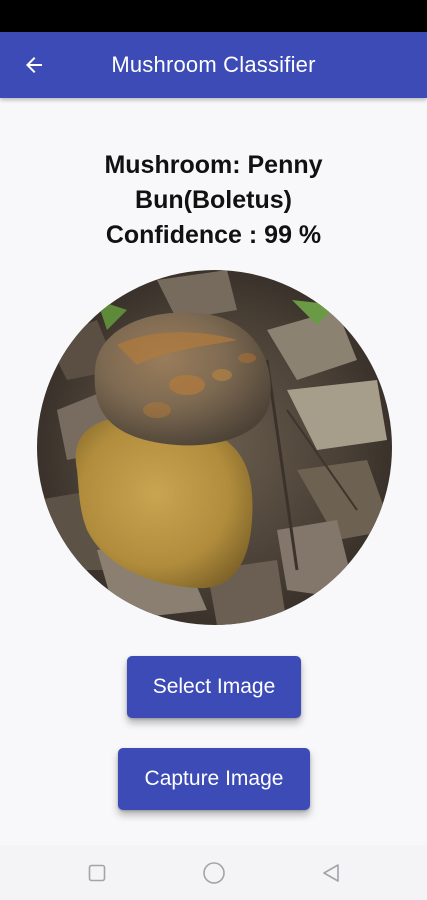 Image resolution: width=427 pixels, height=900 pixels. I want to click on result-species-line-1: Mushroom: Penny, so click(213, 165).